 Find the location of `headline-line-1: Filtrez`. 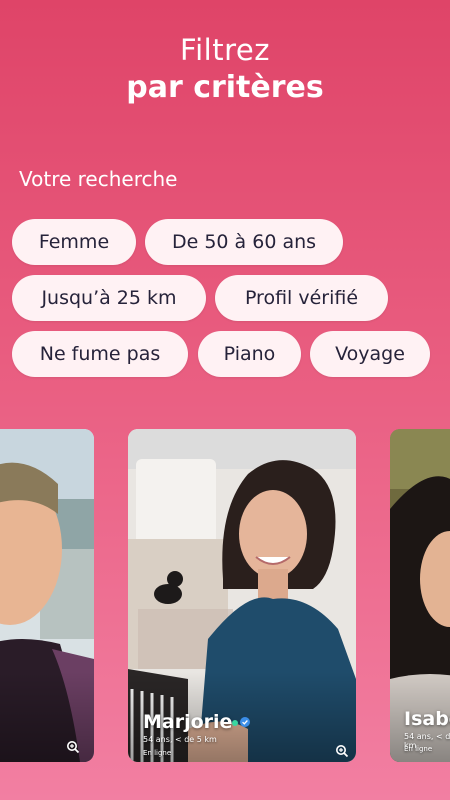

headline-line-1: Filtrez is located at coordinates (225, 50).